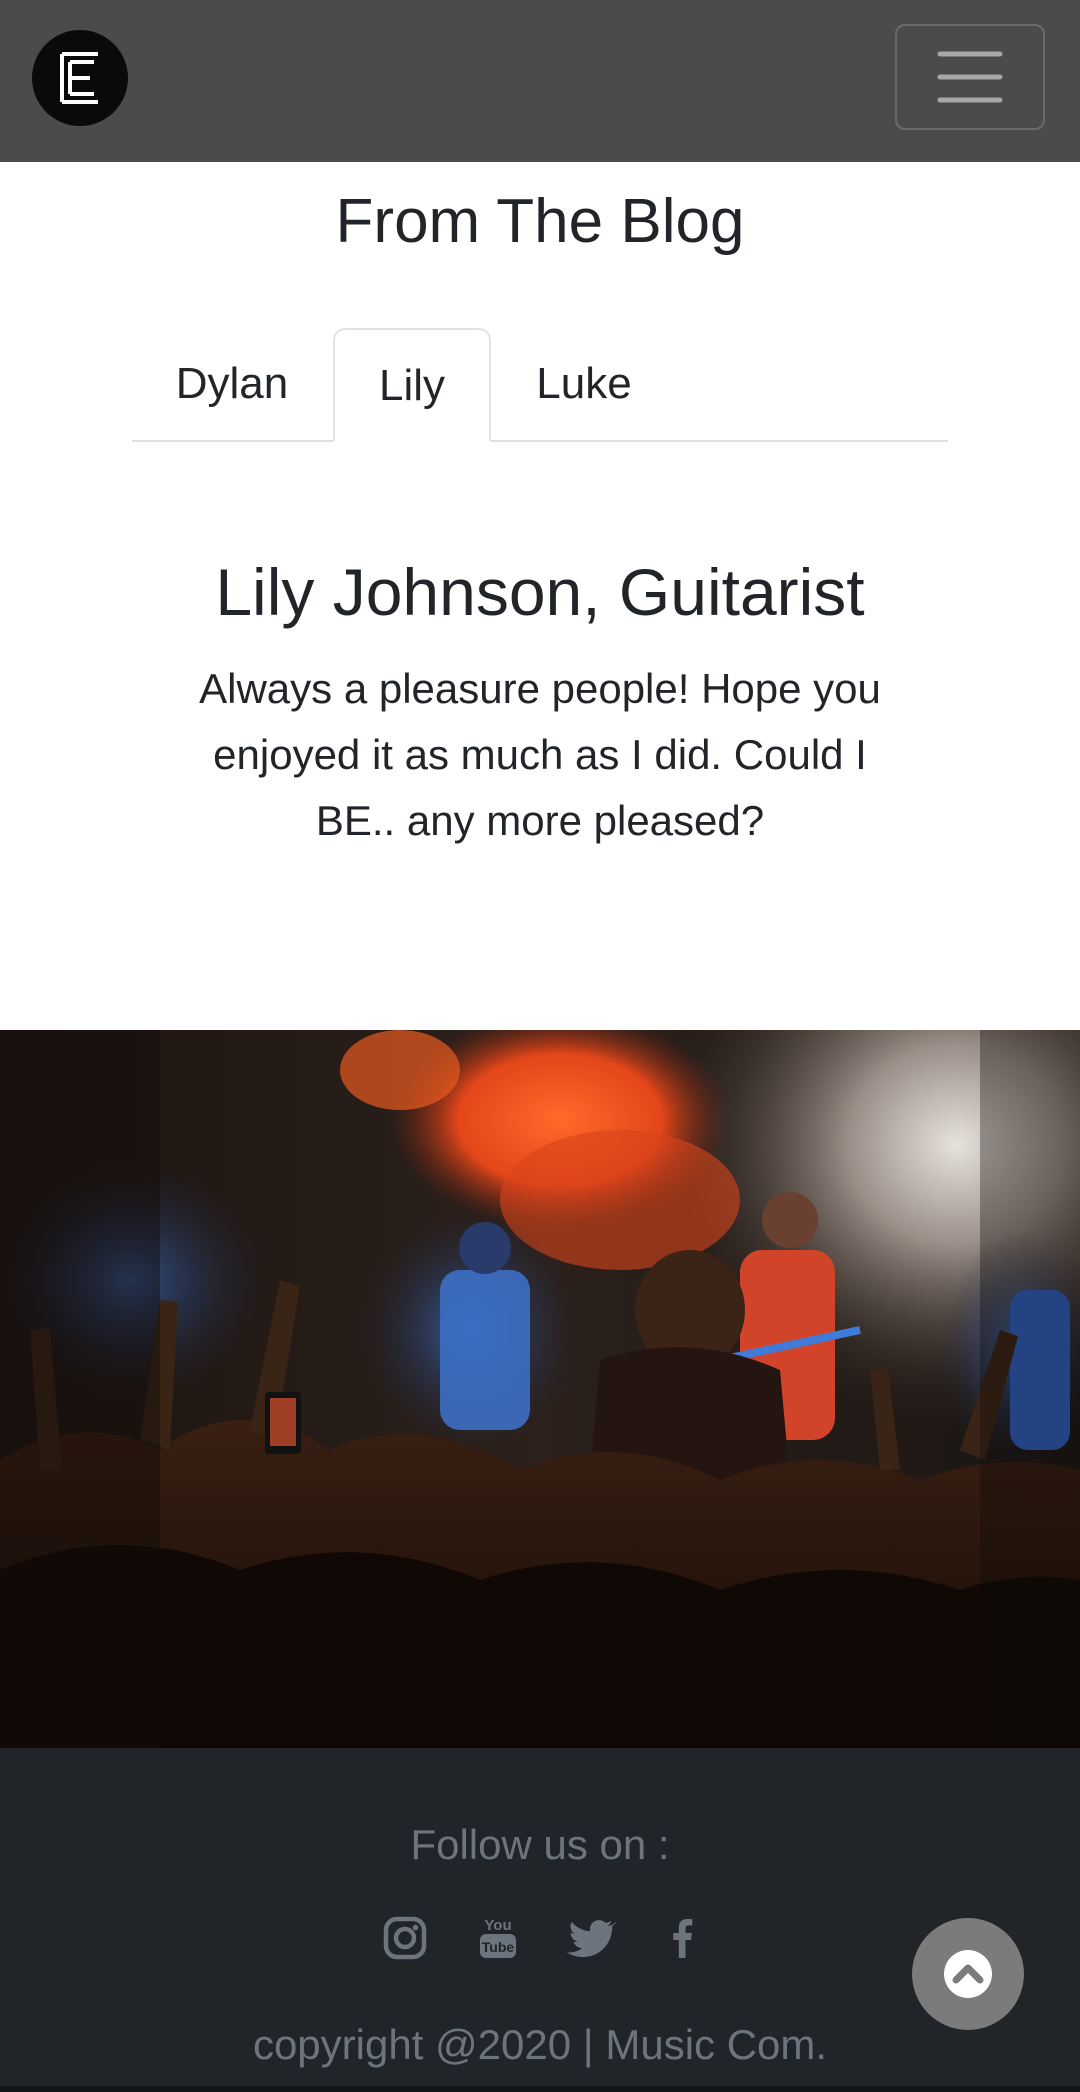 Image resolution: width=1080 pixels, height=2092 pixels. What do you see at coordinates (498, 1947) in the screenshot?
I see `svg-text: Tube` at bounding box center [498, 1947].